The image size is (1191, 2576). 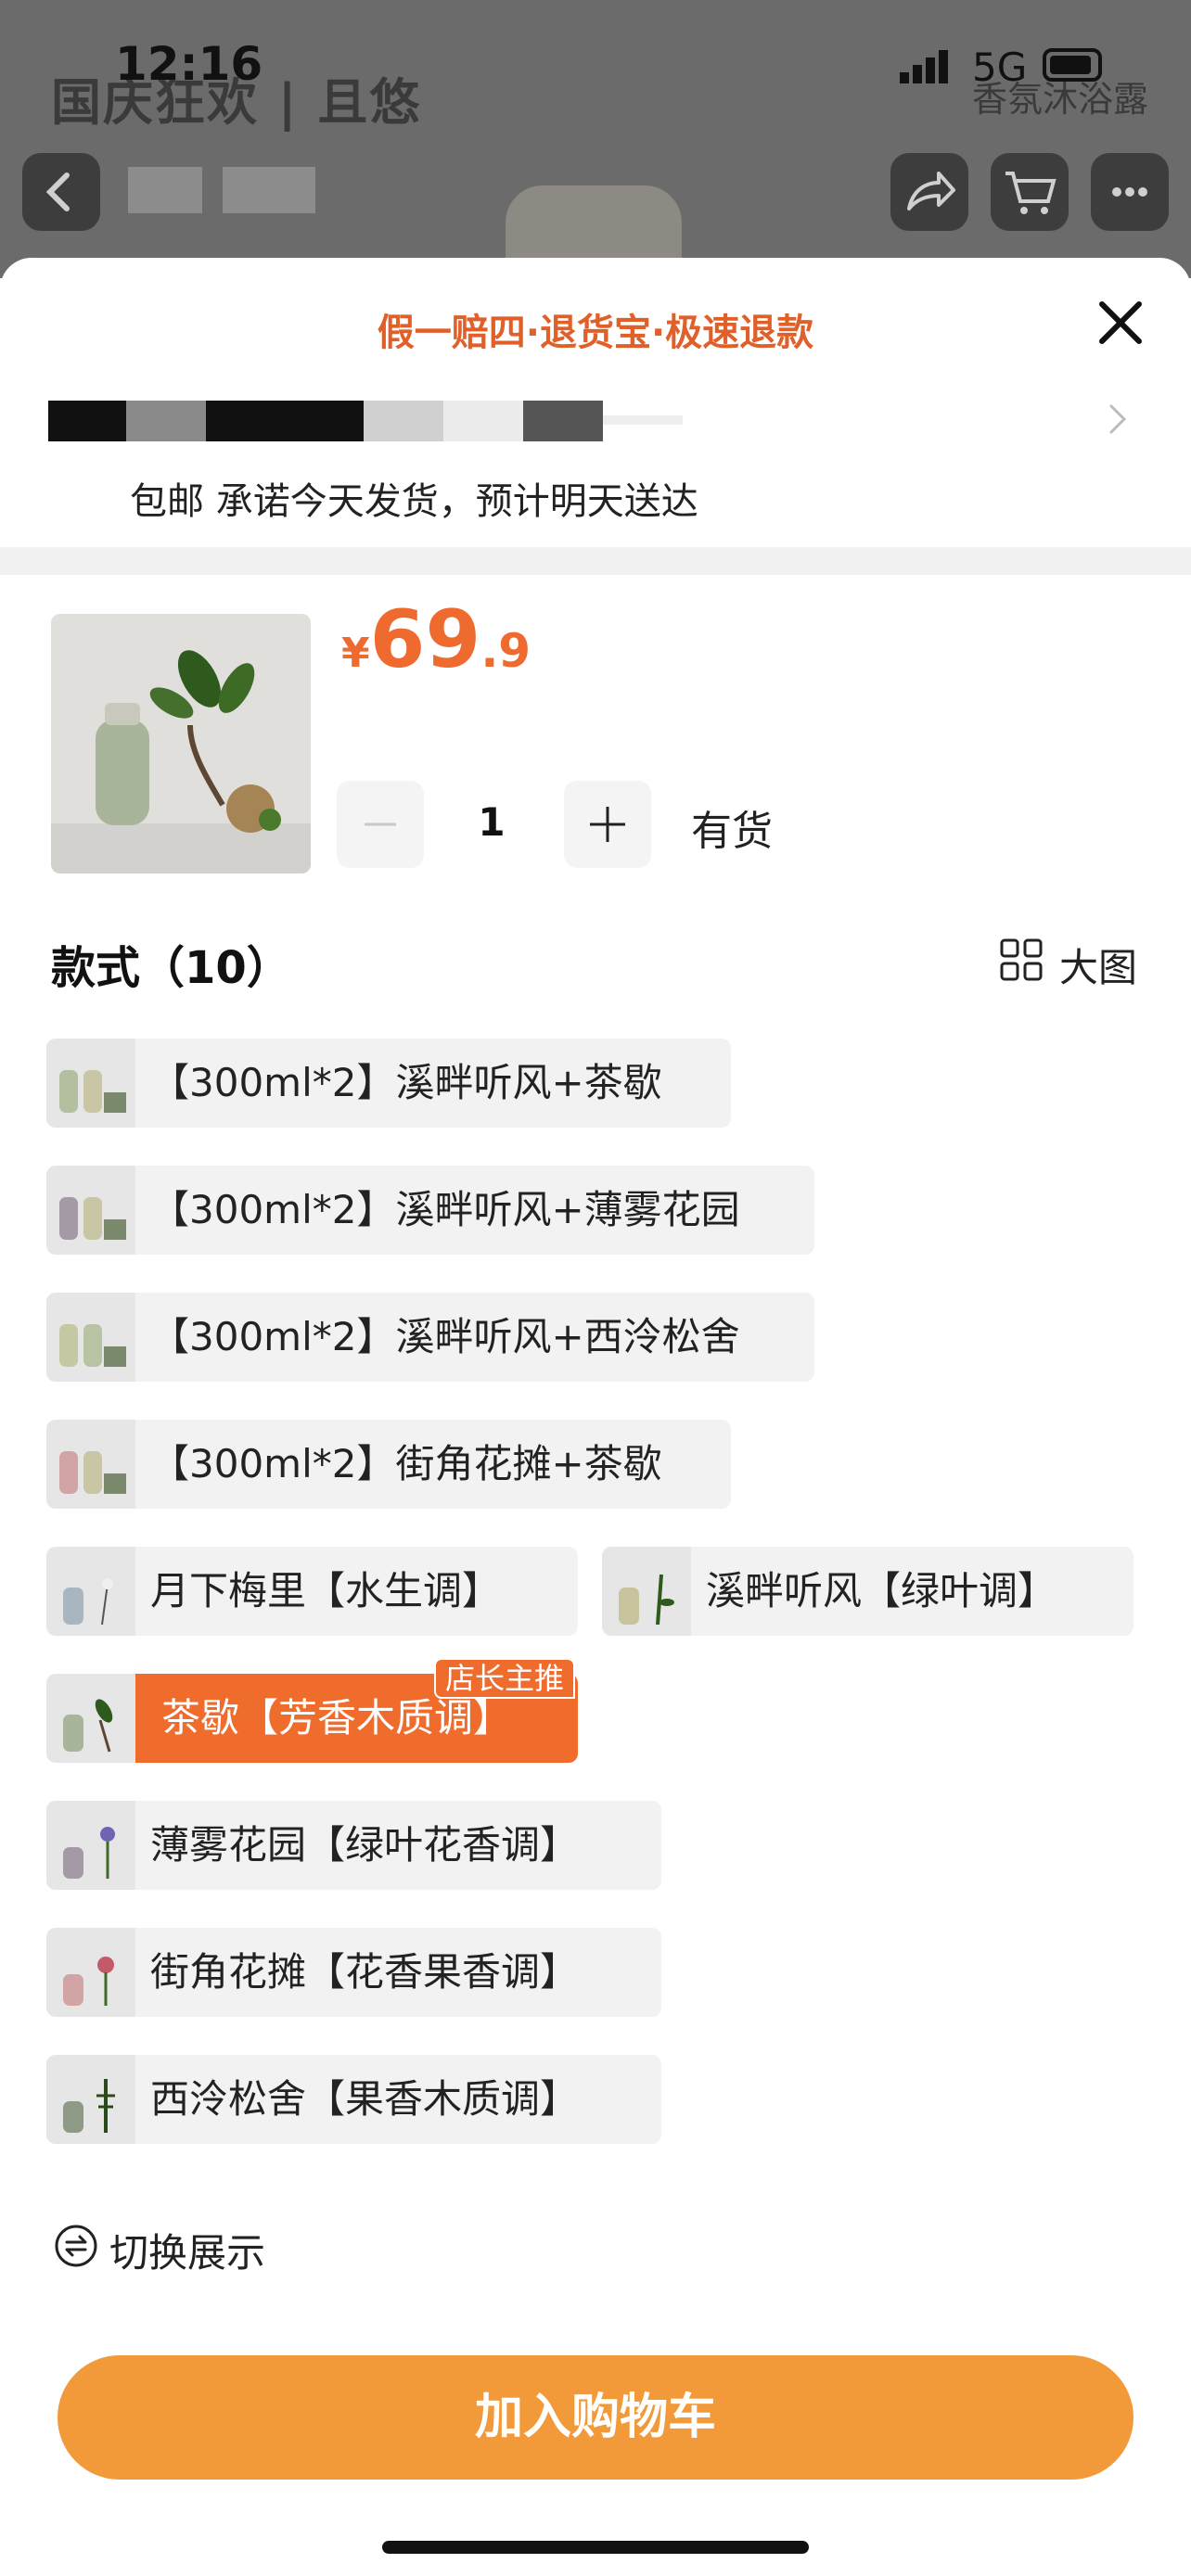 What do you see at coordinates (326, 1591) in the screenshot?
I see `option-label: 月下梅里【水生调】` at bounding box center [326, 1591].